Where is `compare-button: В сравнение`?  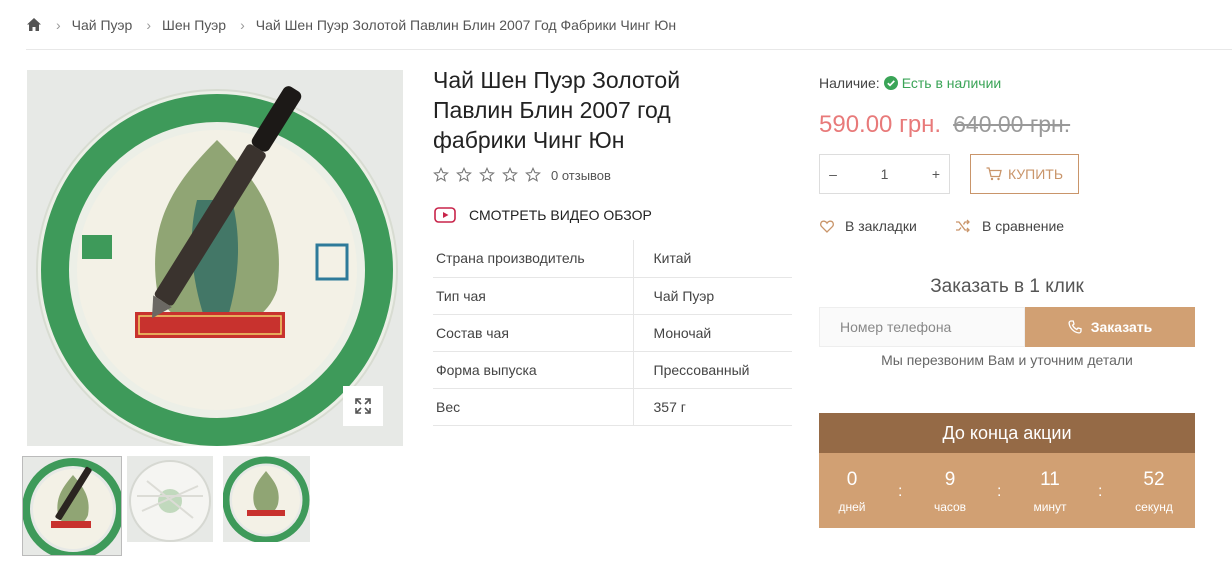
compare-button: В сравнение is located at coordinates (1009, 226).